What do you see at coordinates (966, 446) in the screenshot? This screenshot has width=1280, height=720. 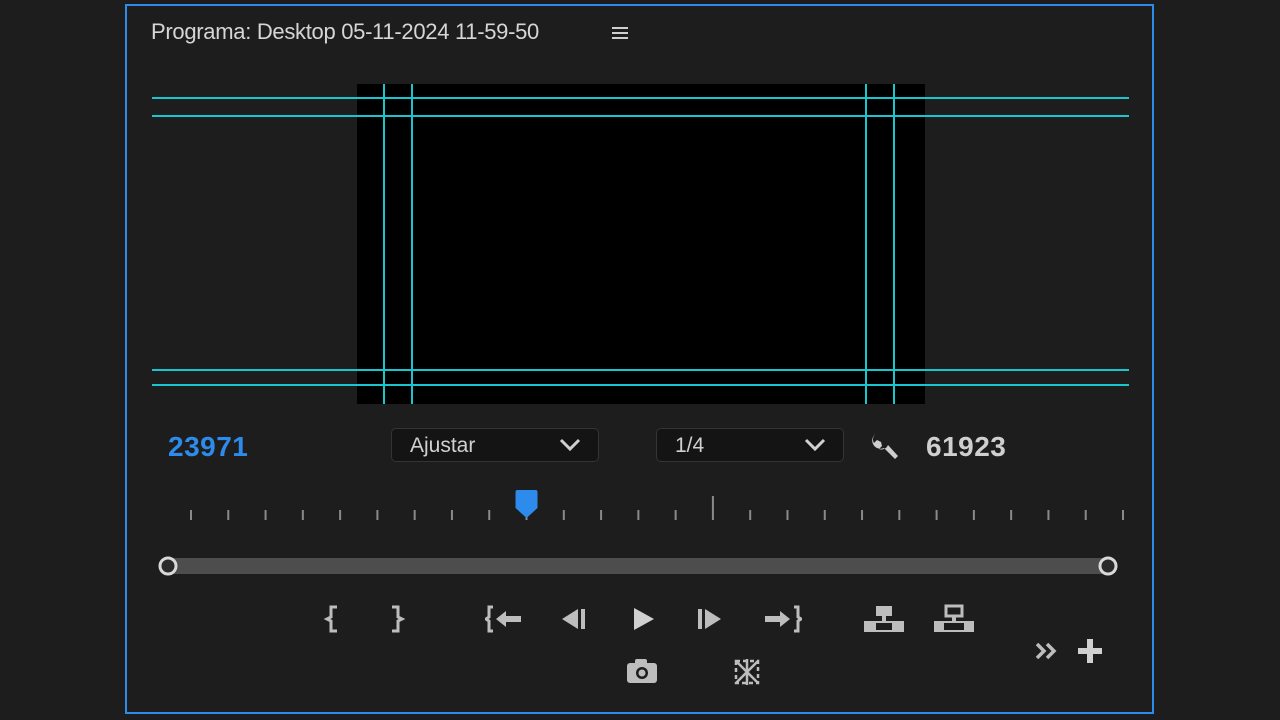 I see `duration-timecode: 61923` at bounding box center [966, 446].